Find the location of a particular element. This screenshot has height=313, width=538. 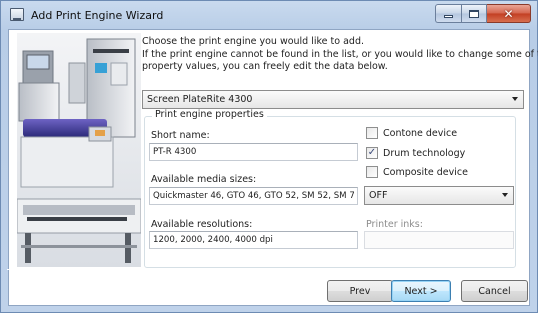

caption-buttons: ✕ is located at coordinates (483, 13).